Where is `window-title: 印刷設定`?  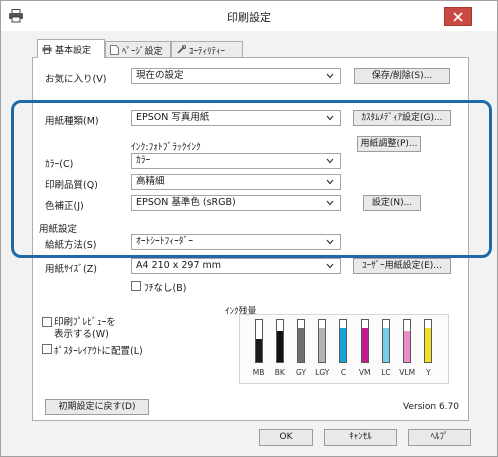 window-title: 印刷設定 is located at coordinates (249, 17).